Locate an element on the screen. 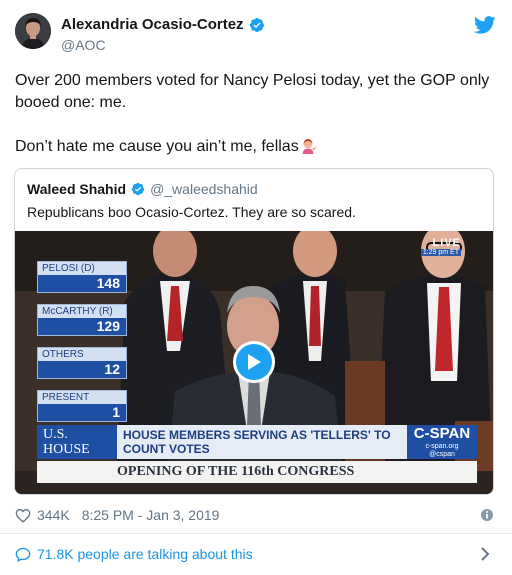  divider is located at coordinates (256, 533).